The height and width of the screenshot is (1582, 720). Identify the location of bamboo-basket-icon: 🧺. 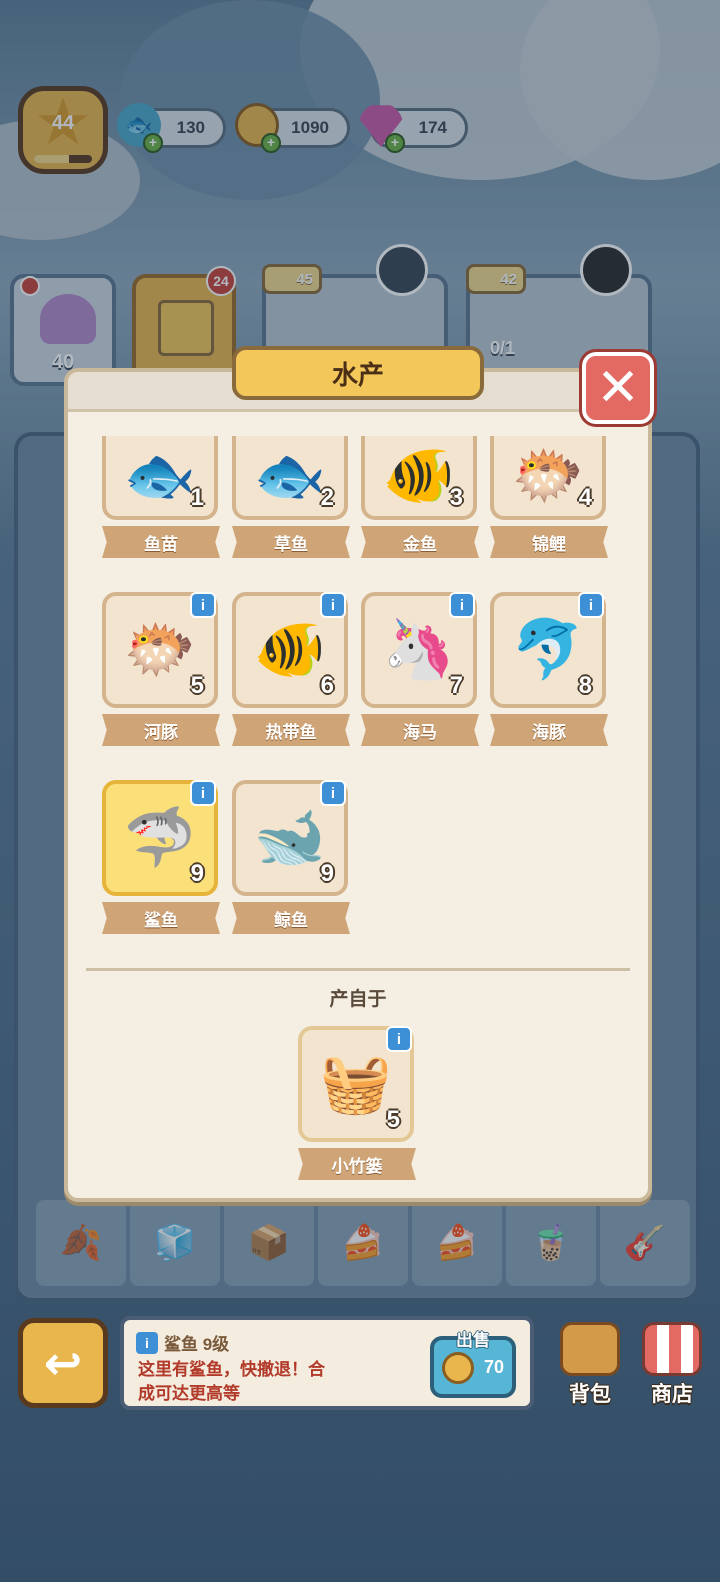
(356, 1083).